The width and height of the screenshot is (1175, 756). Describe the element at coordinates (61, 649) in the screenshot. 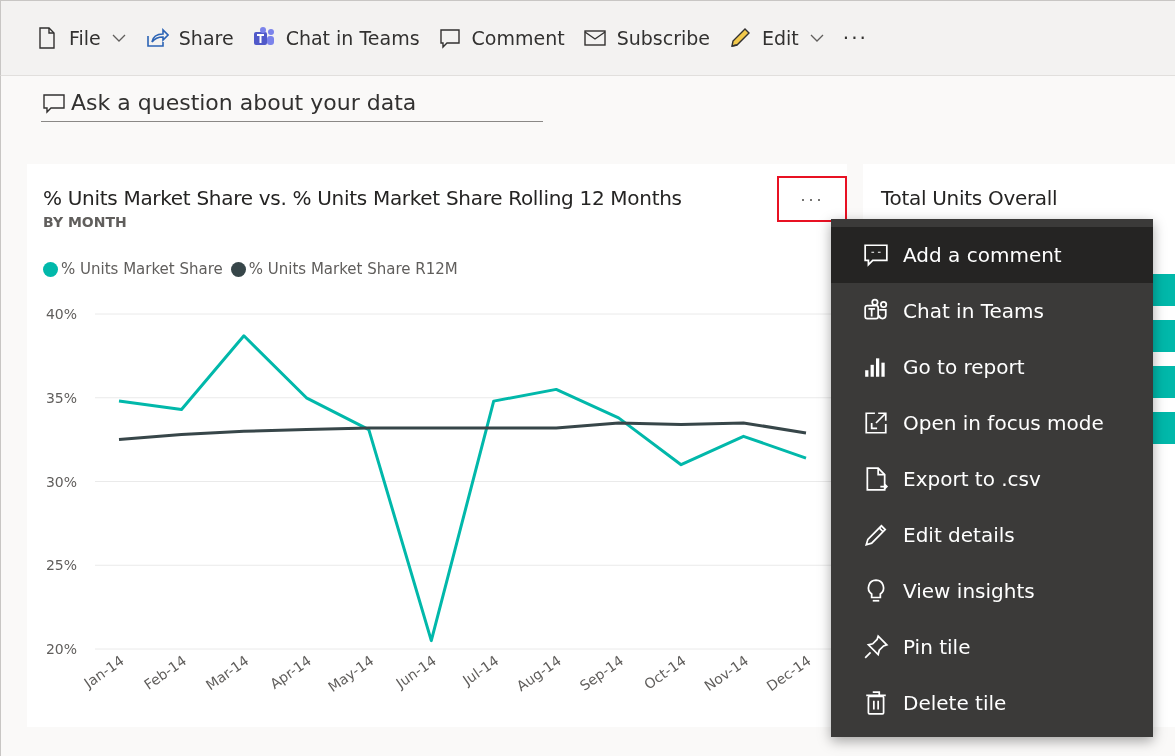

I see `y-axis-label: 20%` at that location.